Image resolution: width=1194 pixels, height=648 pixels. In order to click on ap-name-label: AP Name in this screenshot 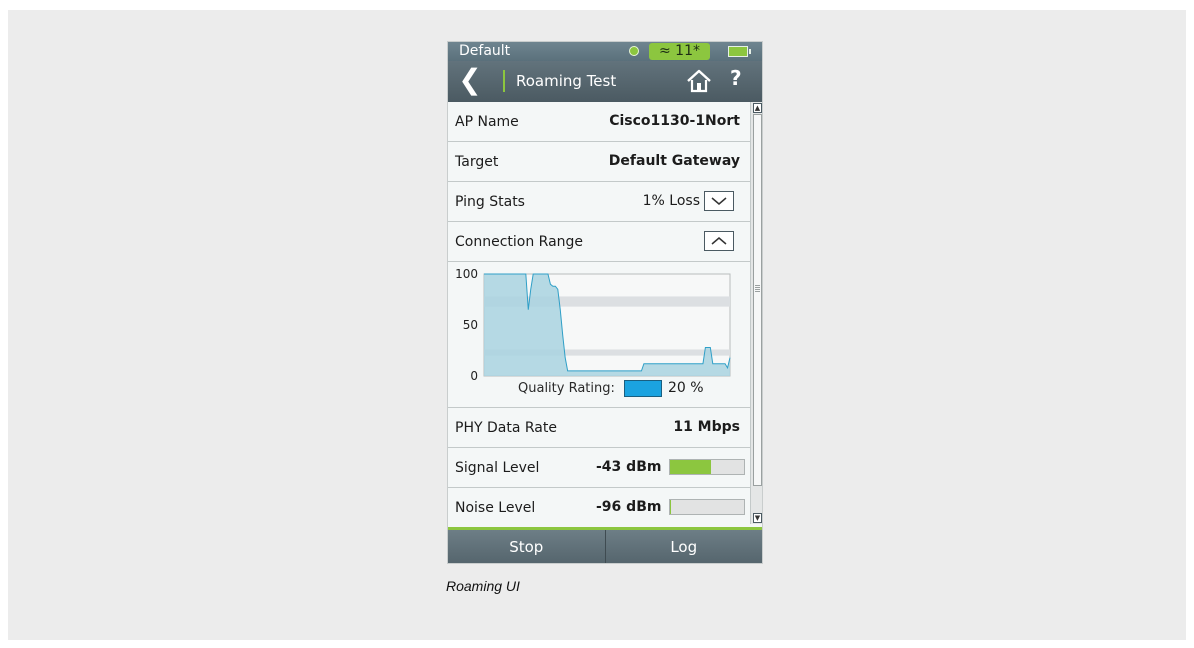, I will do `click(487, 122)`.